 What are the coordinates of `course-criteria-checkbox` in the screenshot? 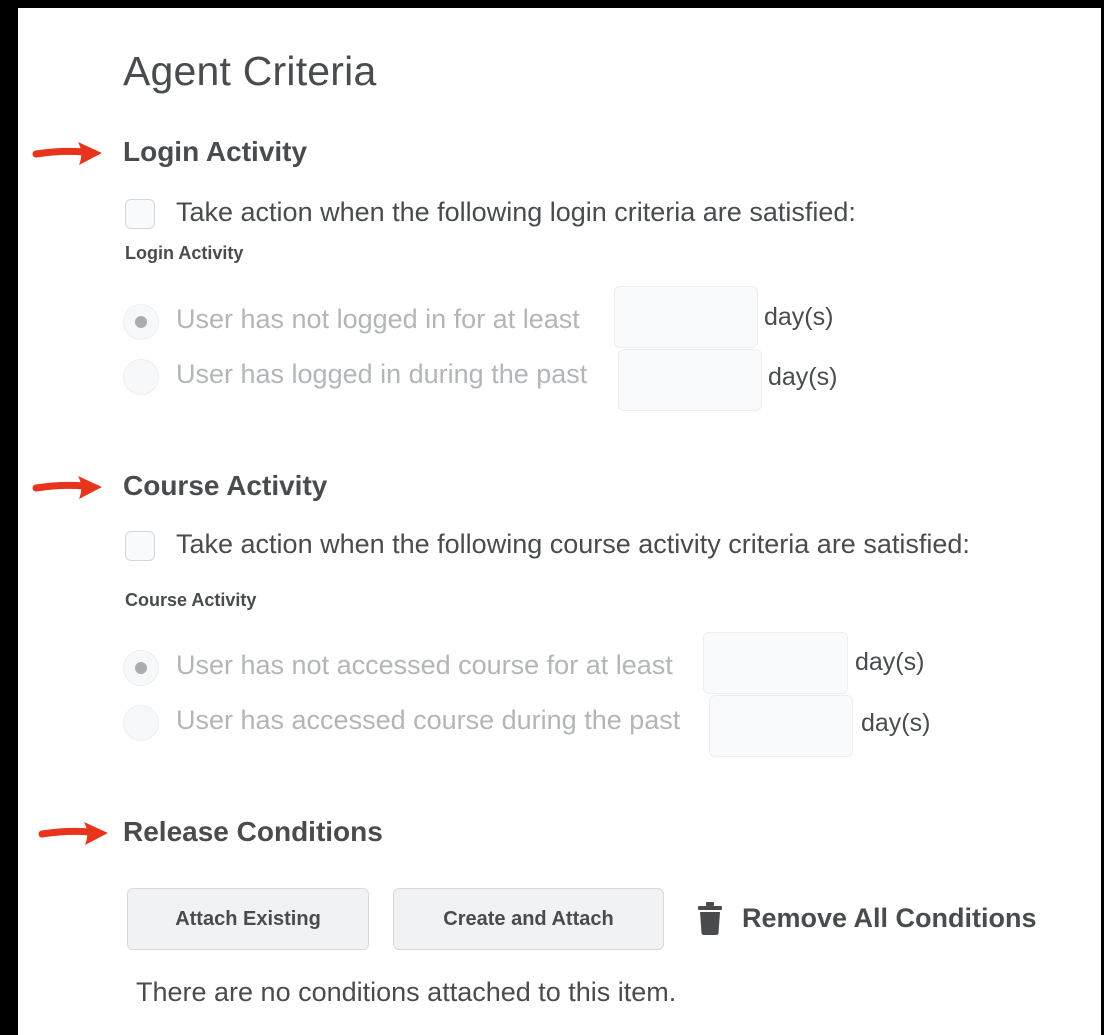 It's located at (140, 546).